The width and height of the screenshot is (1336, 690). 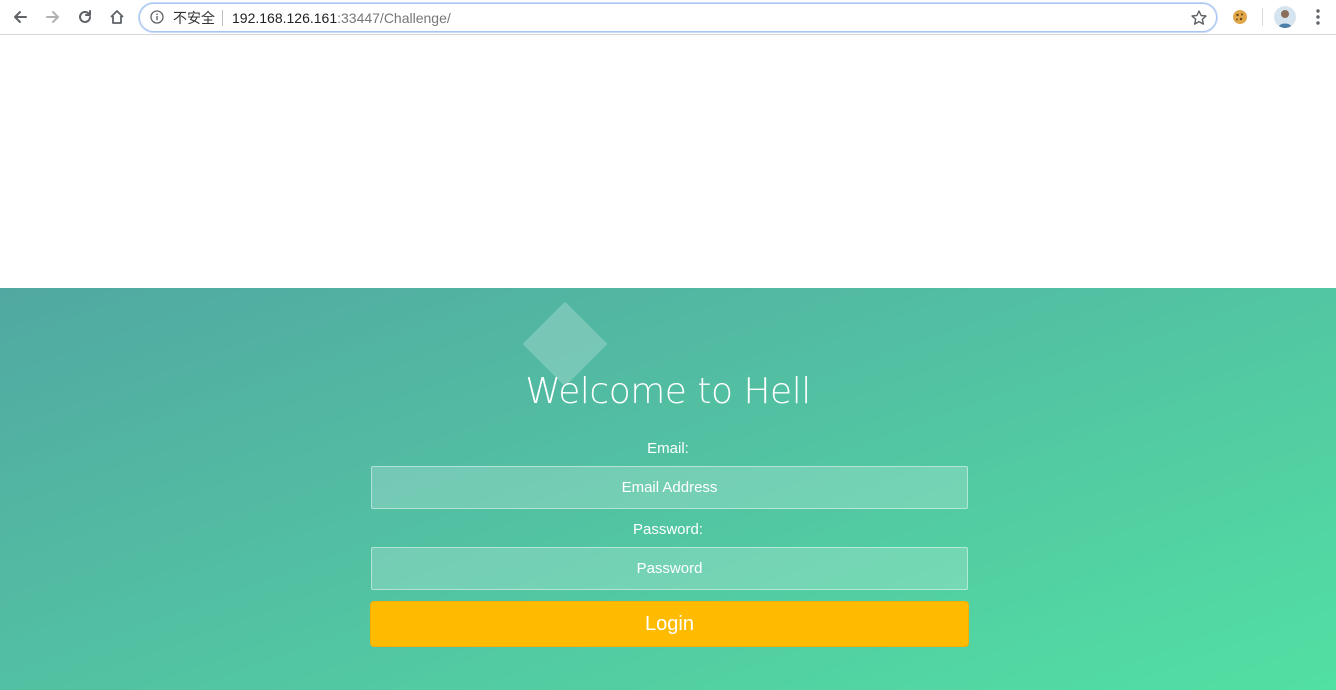 I want to click on forward-button, so click(x=53, y=17).